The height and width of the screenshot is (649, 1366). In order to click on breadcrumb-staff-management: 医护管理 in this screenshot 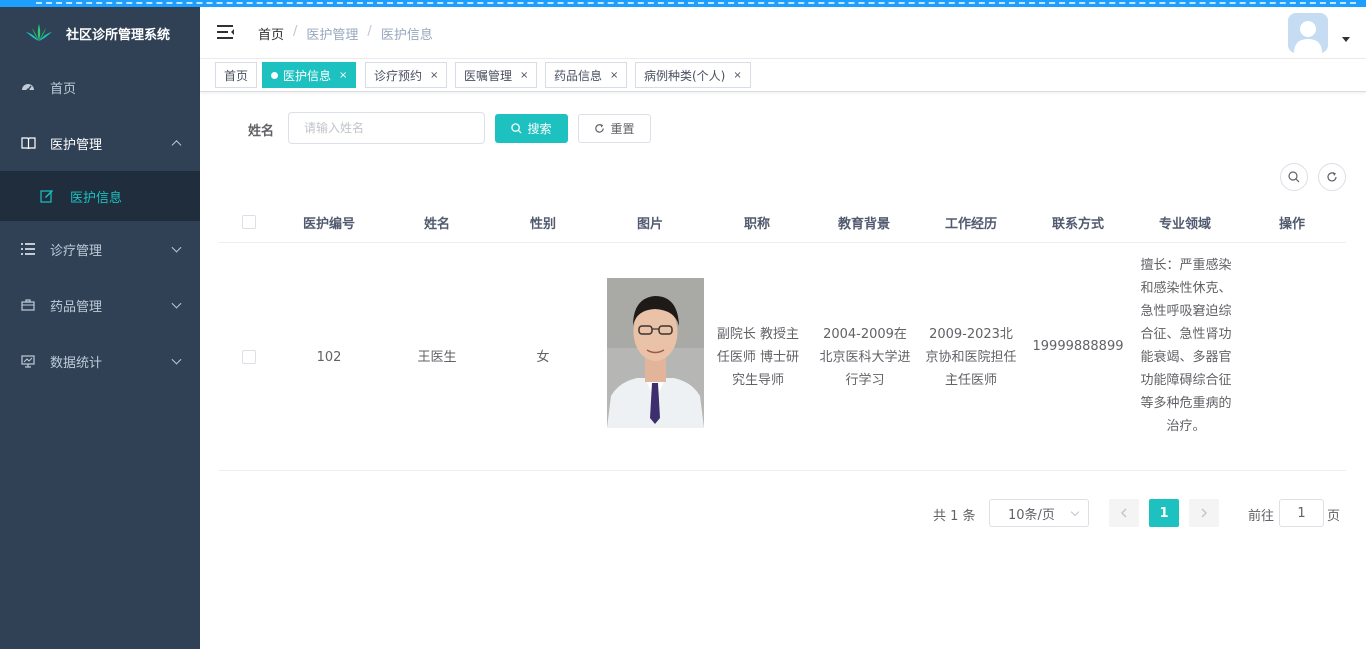, I will do `click(332, 35)`.